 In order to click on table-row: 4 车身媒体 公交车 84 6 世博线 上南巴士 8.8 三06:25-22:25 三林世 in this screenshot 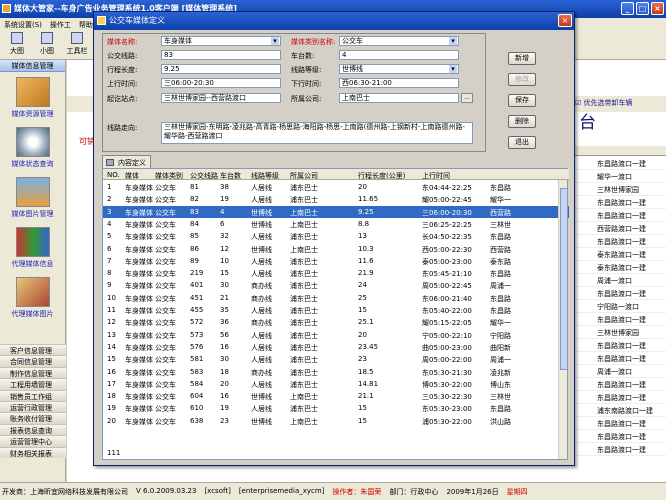, I will do `click(336, 224)`.